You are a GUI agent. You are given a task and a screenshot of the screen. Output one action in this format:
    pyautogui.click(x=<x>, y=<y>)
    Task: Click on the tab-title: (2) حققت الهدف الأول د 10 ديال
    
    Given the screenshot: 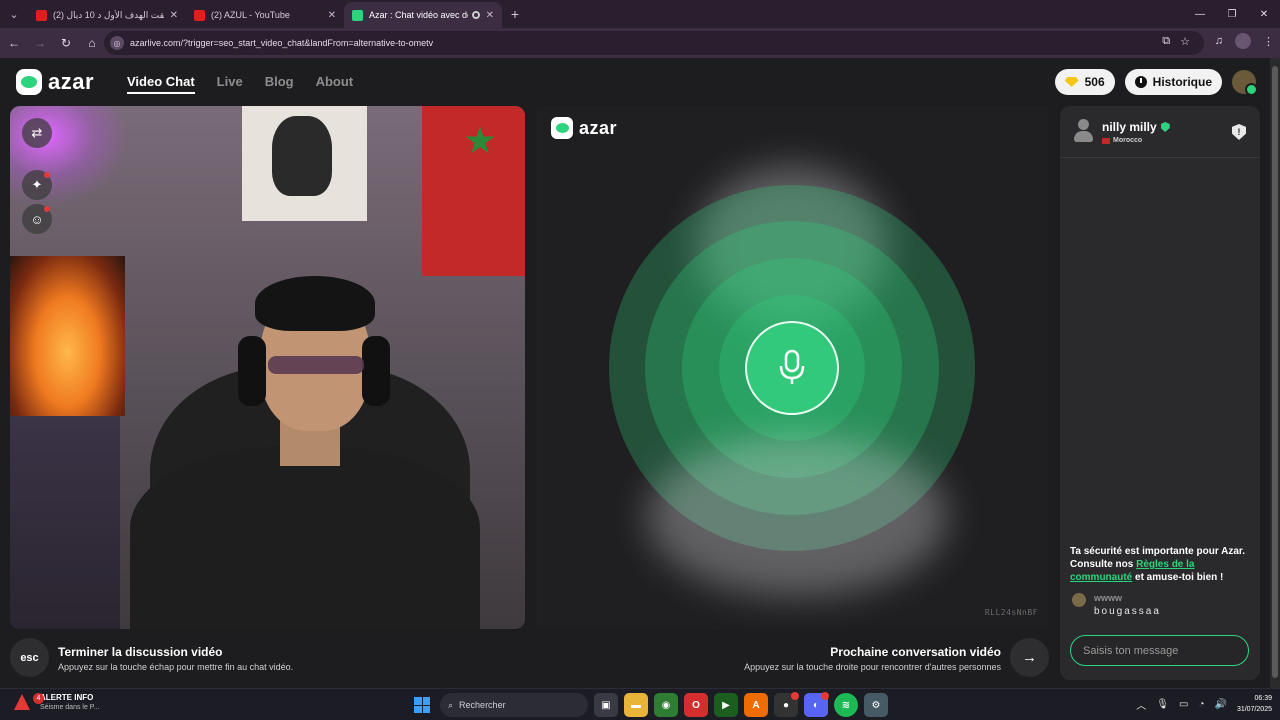 What is the action you would take?
    pyautogui.click(x=108, y=14)
    